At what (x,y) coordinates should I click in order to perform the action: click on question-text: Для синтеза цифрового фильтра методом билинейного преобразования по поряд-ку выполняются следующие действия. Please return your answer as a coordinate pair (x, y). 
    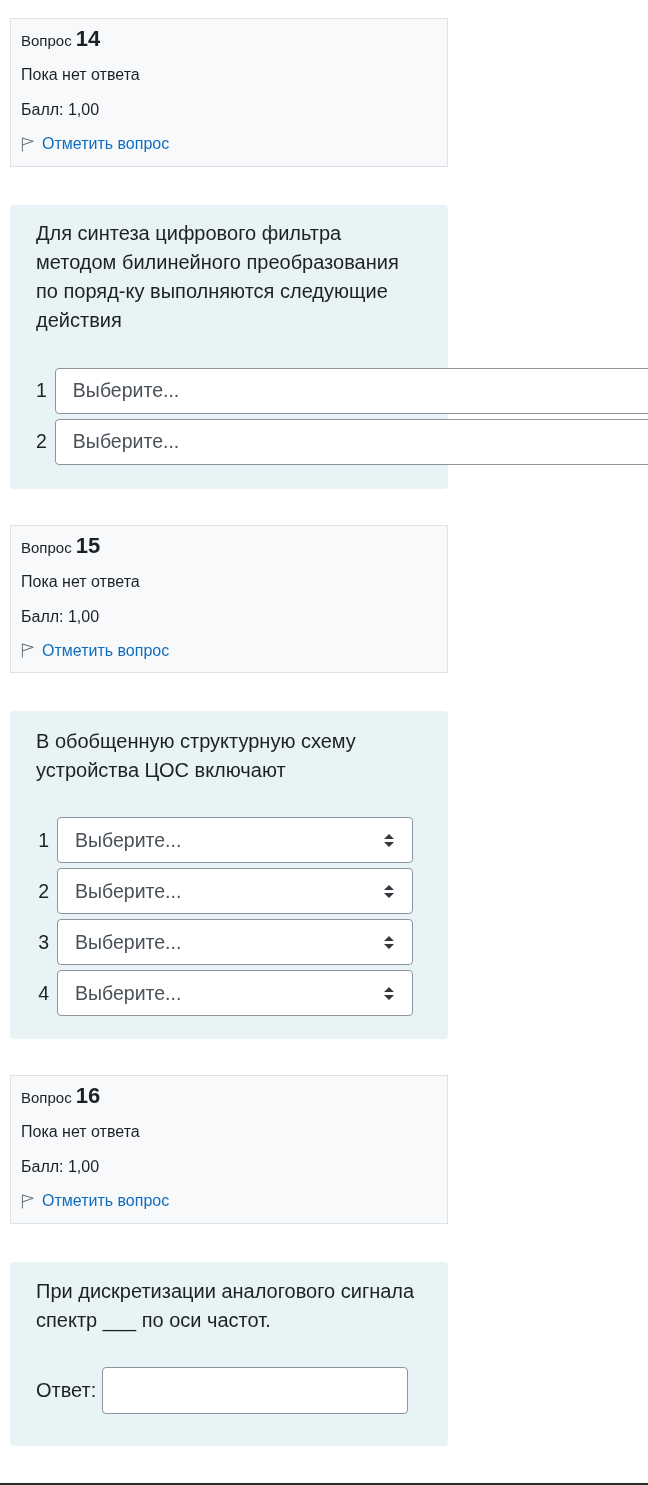
    Looking at the image, I should click on (218, 276).